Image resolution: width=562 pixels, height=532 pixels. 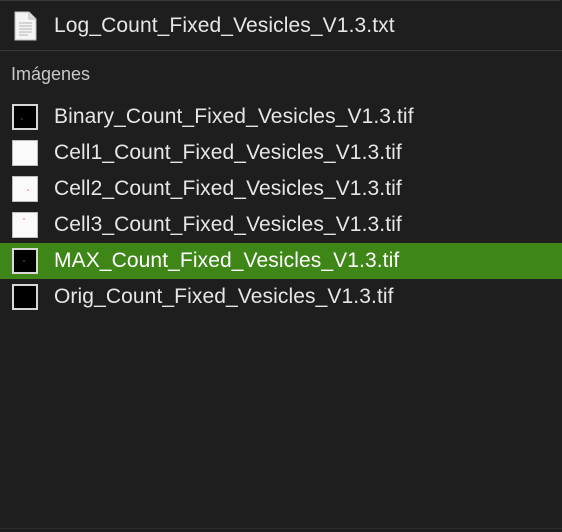 I want to click on top-border, so click(x=280, y=0).